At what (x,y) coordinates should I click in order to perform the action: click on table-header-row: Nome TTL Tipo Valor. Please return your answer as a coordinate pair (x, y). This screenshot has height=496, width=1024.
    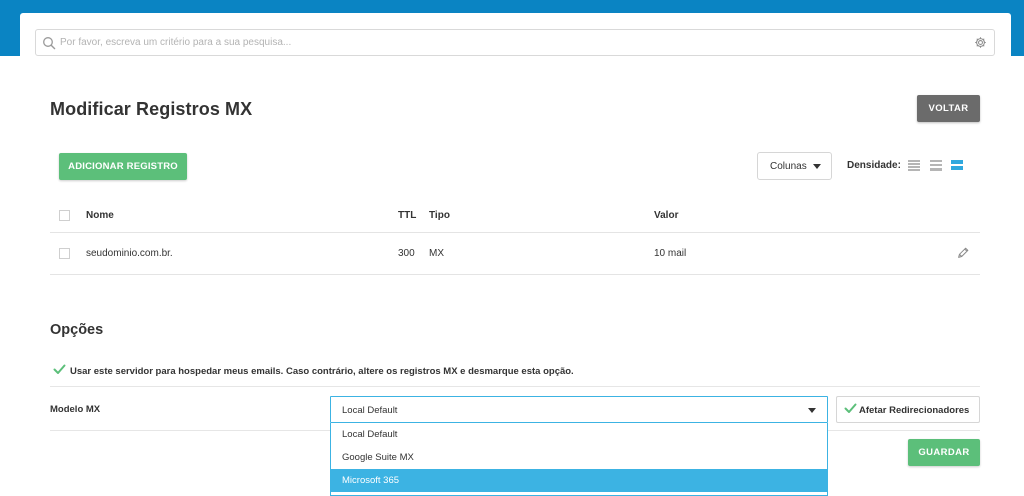
    Looking at the image, I should click on (515, 215).